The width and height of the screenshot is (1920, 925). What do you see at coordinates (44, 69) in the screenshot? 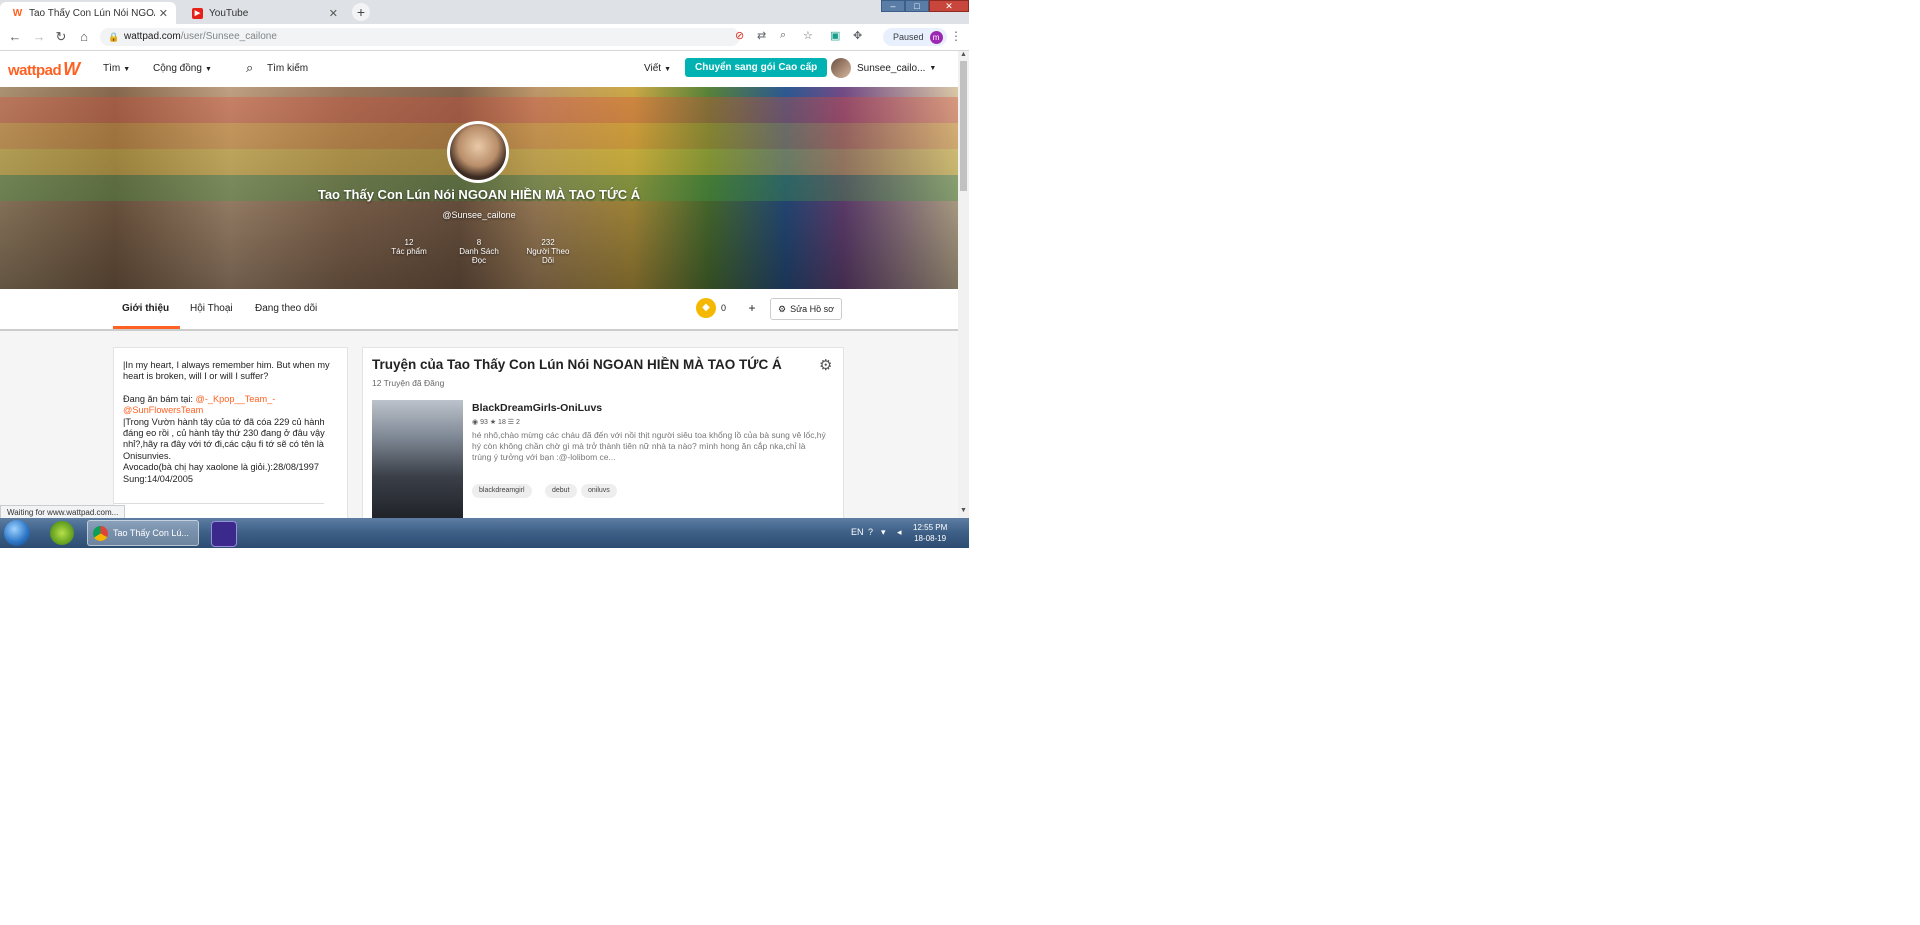
I see `wattpad-logo: wattpad W` at bounding box center [44, 69].